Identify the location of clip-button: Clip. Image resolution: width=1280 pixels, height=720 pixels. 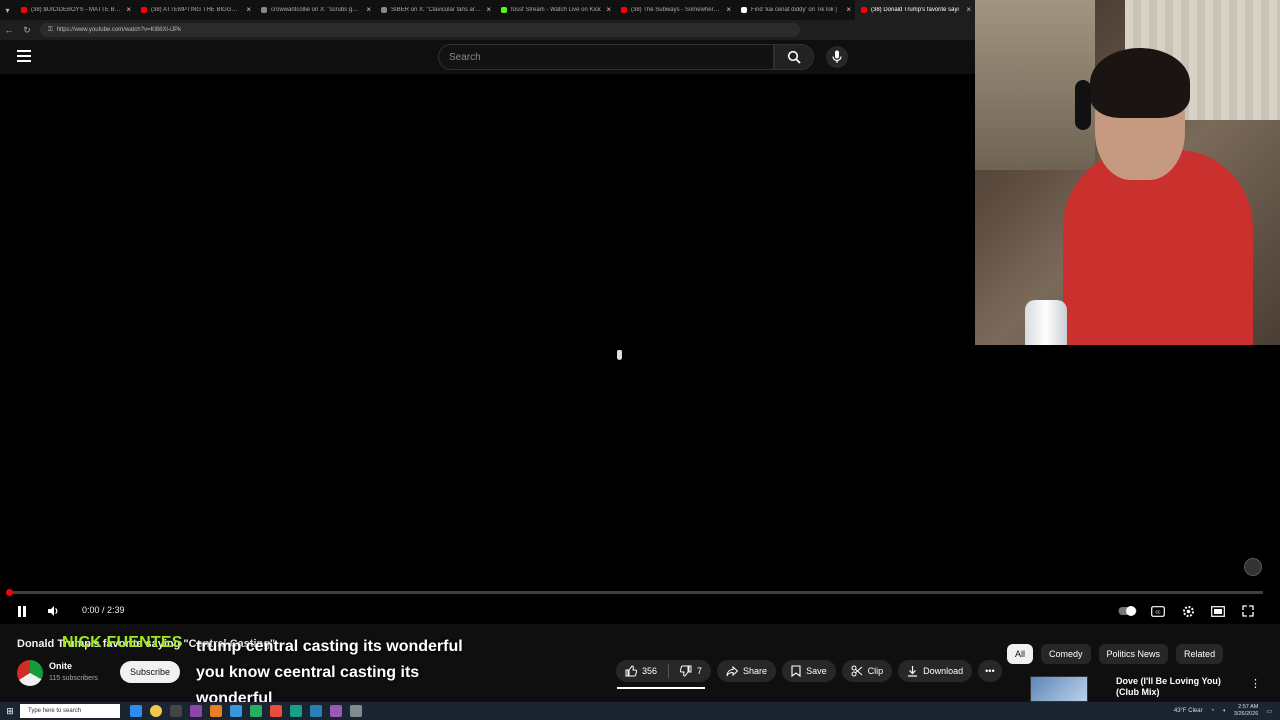
(867, 671).